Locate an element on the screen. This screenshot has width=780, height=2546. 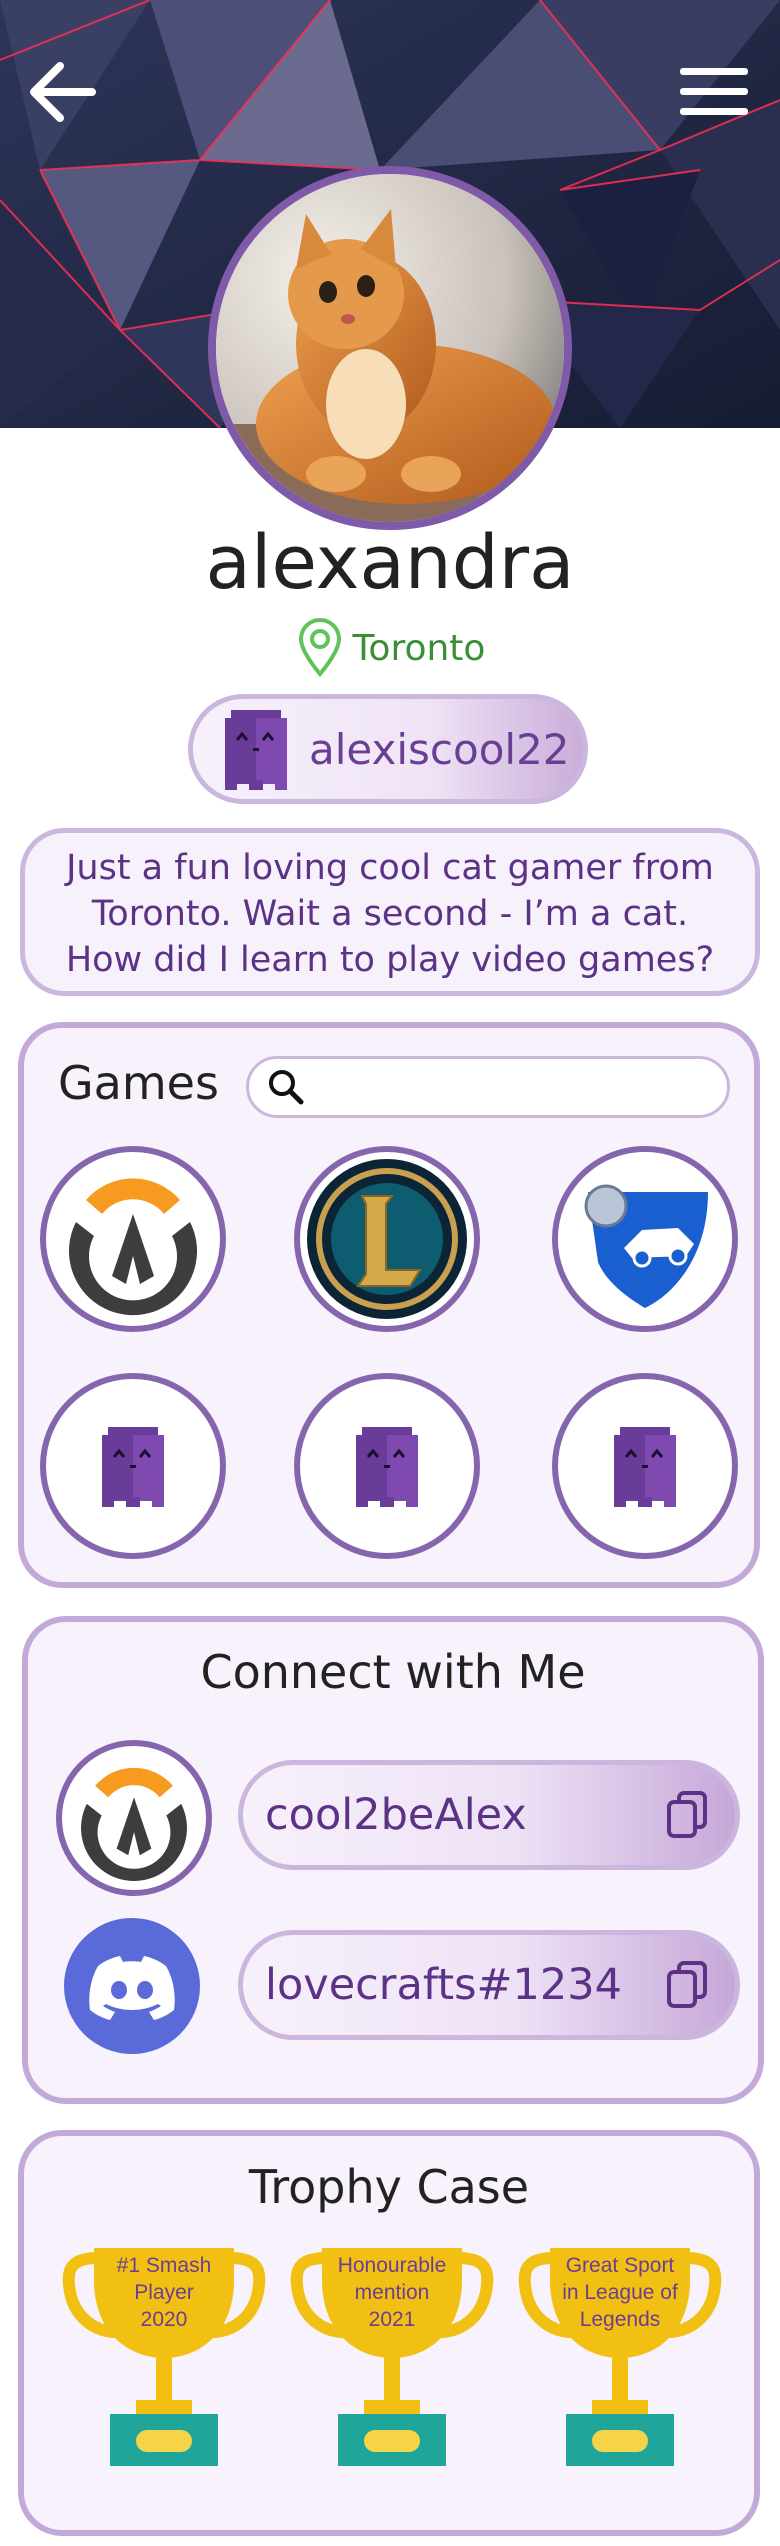
connect-item-discord: lovecrafts#1234 is located at coordinates (489, 1985).